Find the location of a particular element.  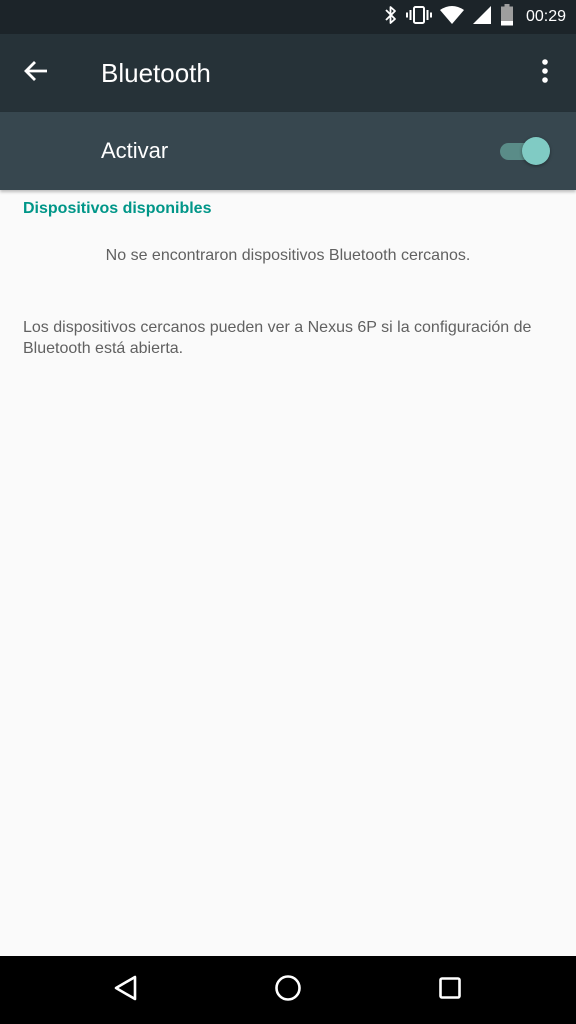

recents-square-icon is located at coordinates (450, 990).